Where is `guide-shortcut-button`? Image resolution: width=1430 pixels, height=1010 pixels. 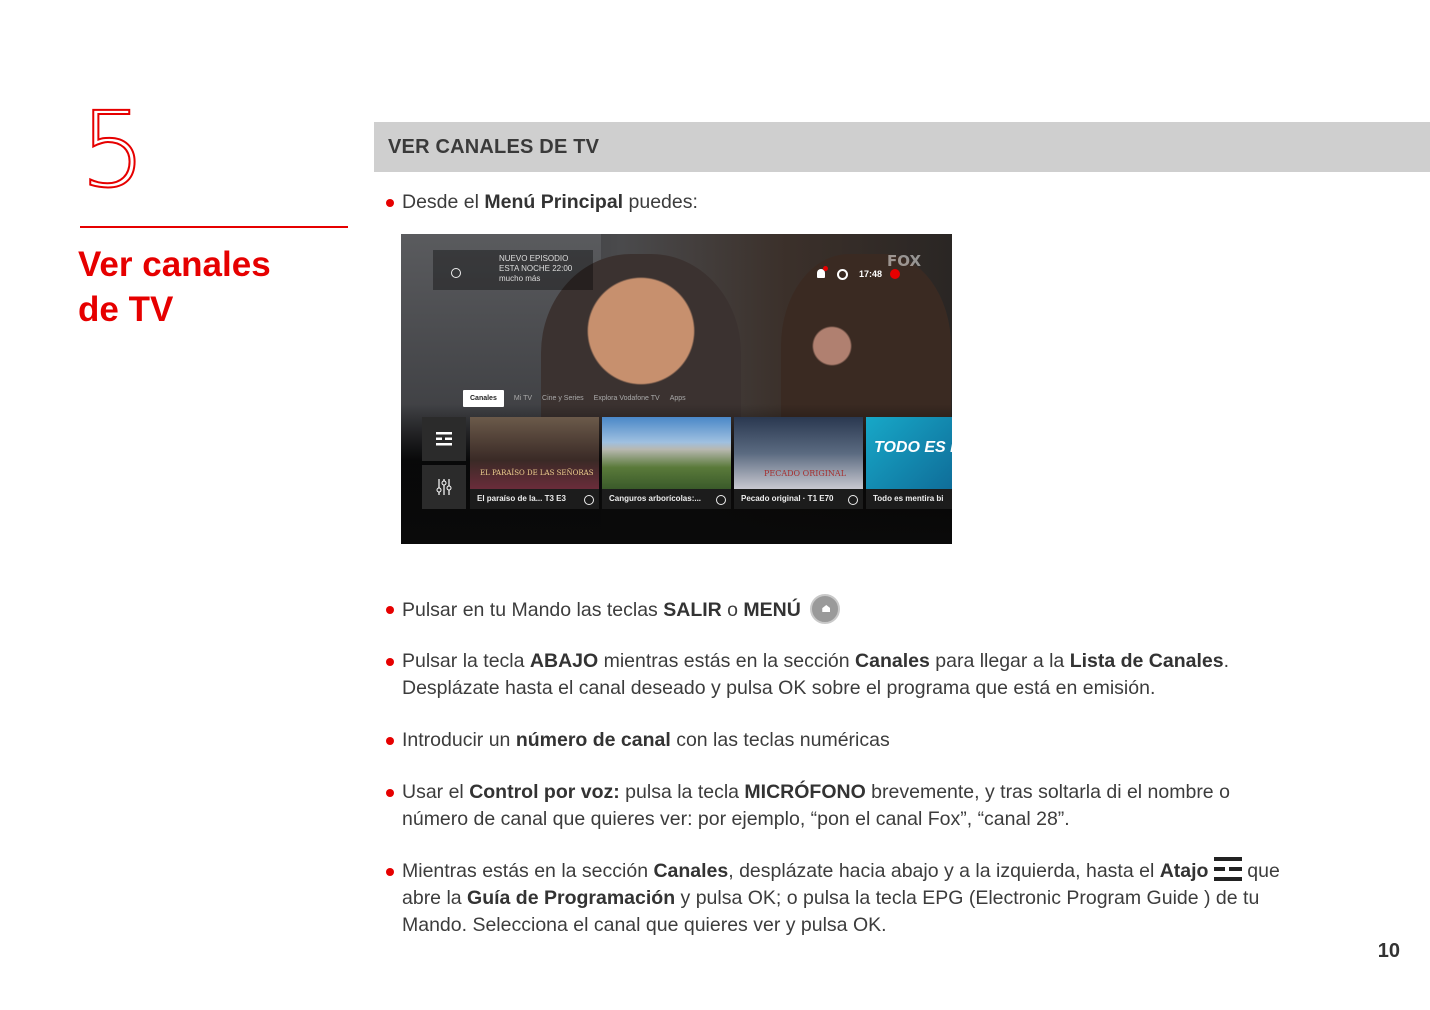
guide-shortcut-button is located at coordinates (444, 439).